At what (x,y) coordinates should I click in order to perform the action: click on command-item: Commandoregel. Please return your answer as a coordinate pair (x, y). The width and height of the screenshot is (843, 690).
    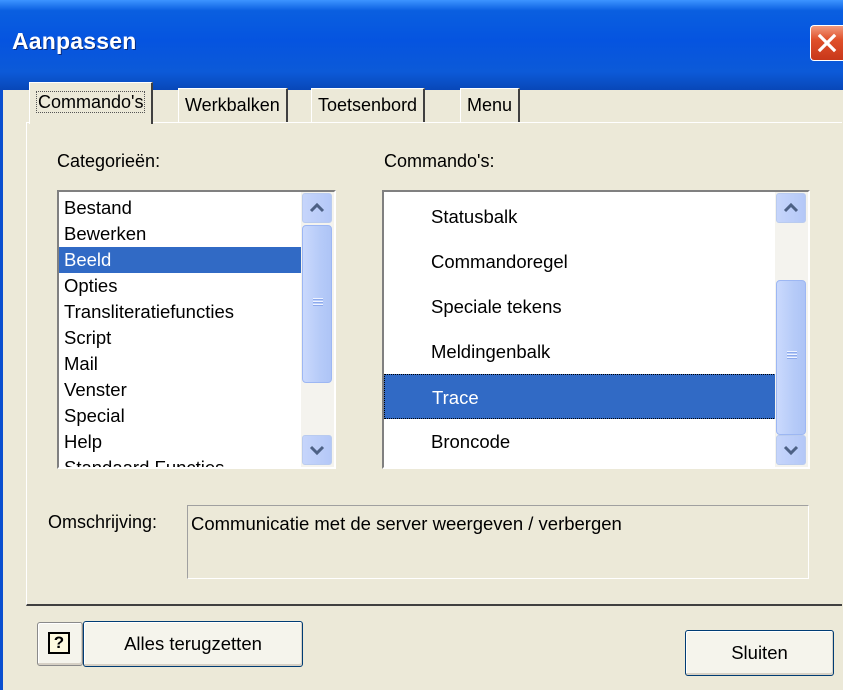
    Looking at the image, I should click on (580, 261).